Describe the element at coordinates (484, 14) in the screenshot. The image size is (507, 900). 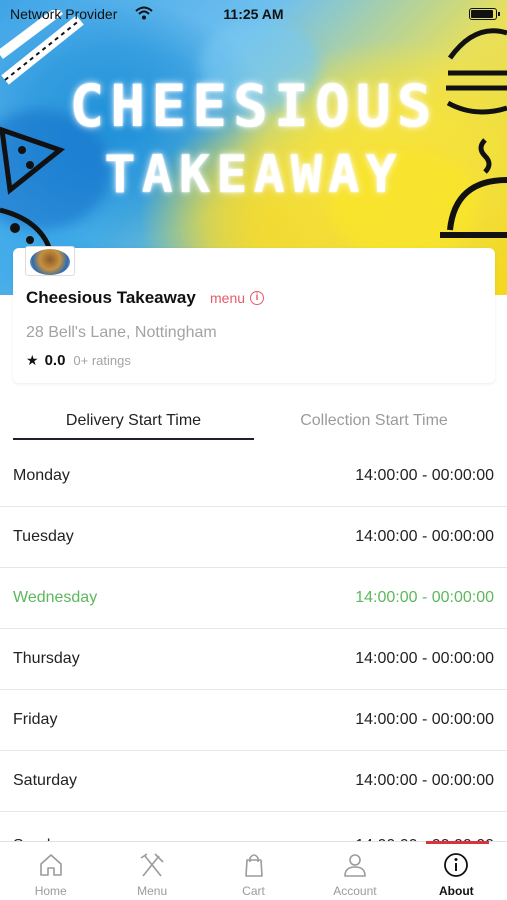
I see `battery-icon` at that location.